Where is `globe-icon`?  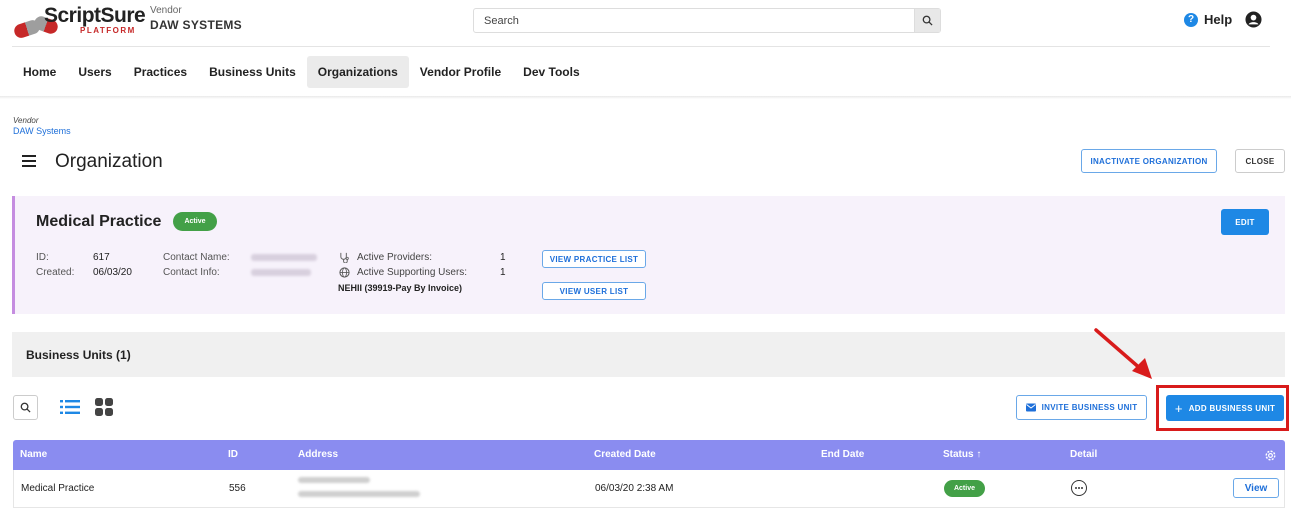
globe-icon is located at coordinates (344, 272).